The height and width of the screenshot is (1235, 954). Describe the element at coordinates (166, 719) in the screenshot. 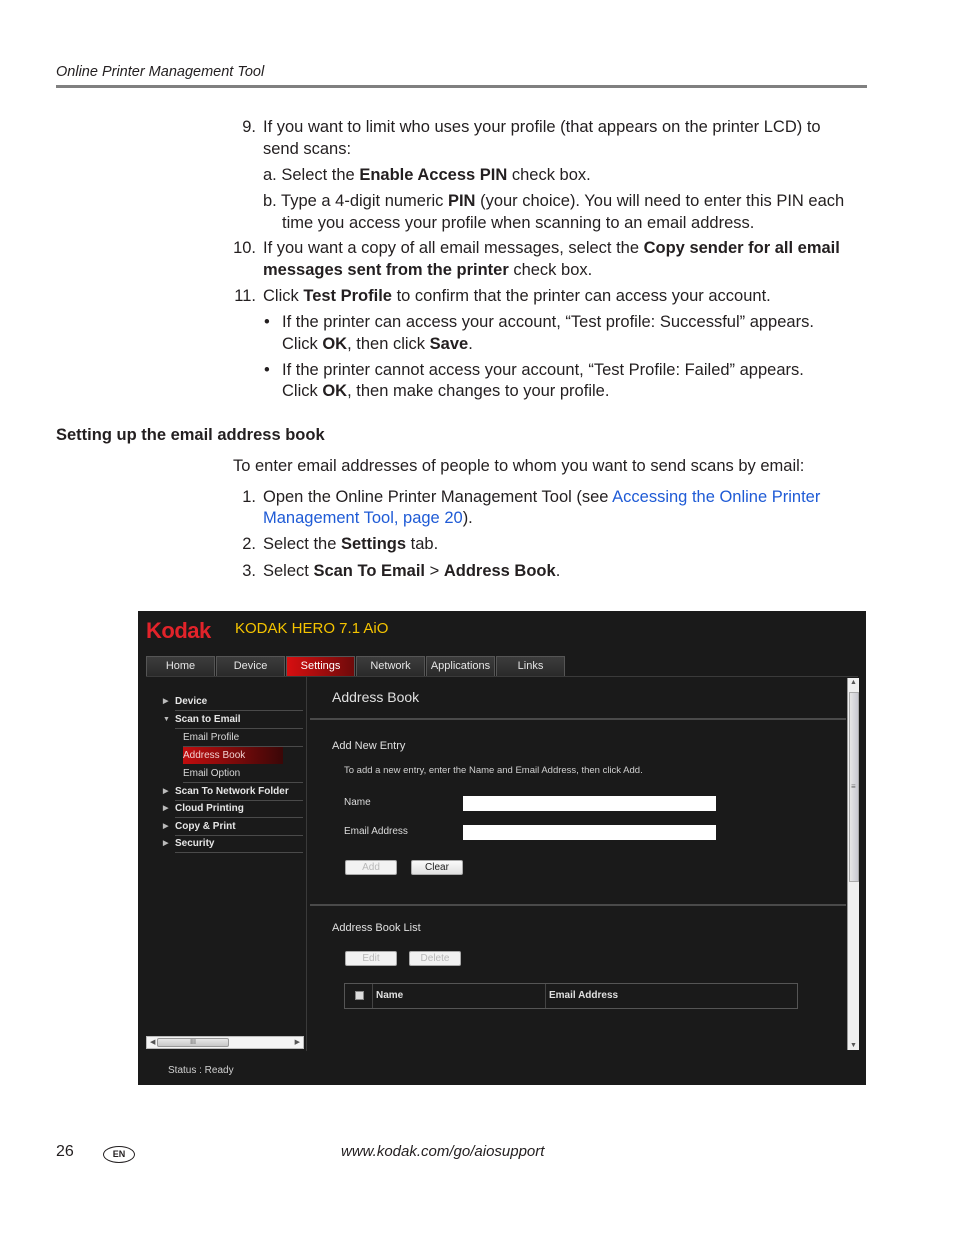

I see `collapse-arrow-icon: ▼` at that location.